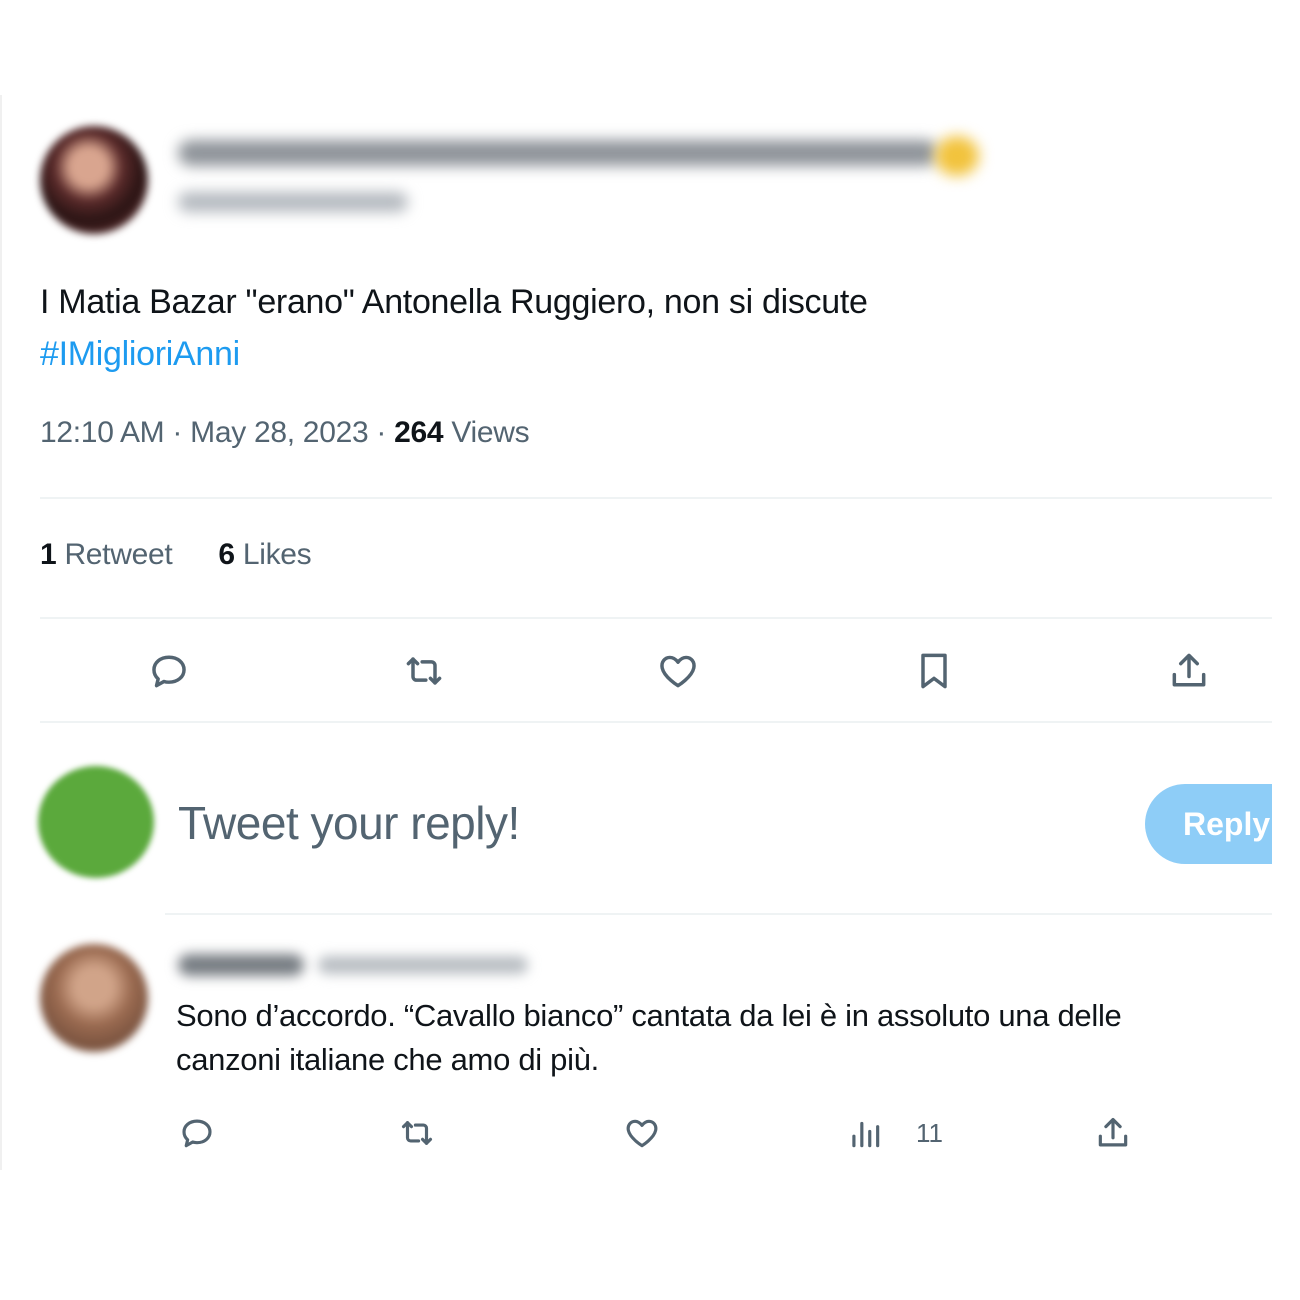 The height and width of the screenshot is (1300, 1300). I want to click on likes-count: 6, so click(226, 554).